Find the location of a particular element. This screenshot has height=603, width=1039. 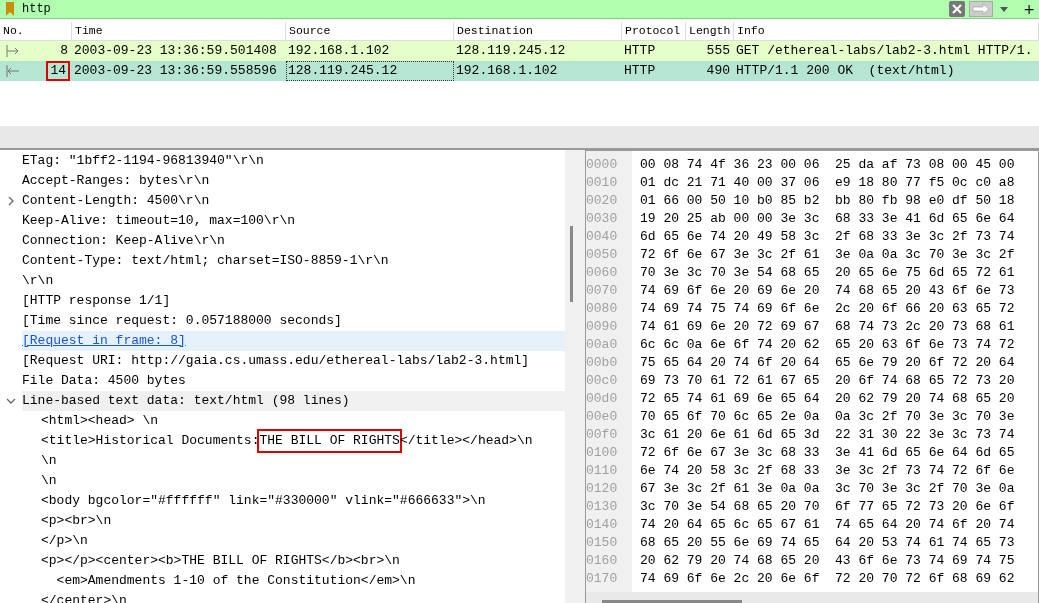

offset-label: 0170 is located at coordinates (602, 579).